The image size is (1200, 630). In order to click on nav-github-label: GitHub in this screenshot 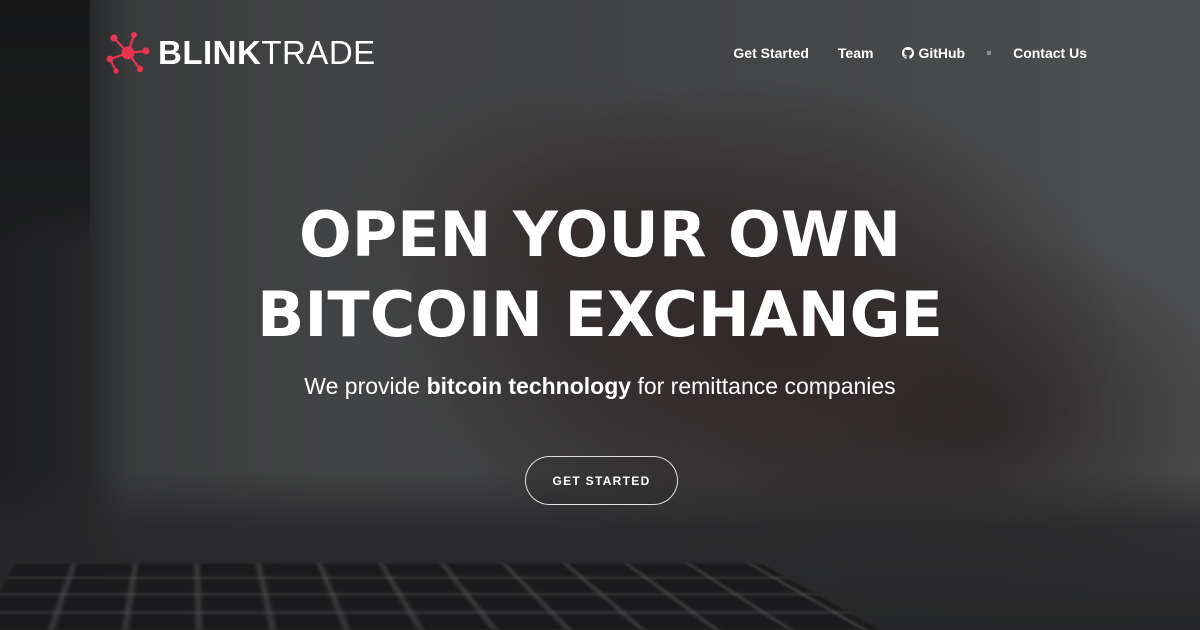, I will do `click(942, 53)`.